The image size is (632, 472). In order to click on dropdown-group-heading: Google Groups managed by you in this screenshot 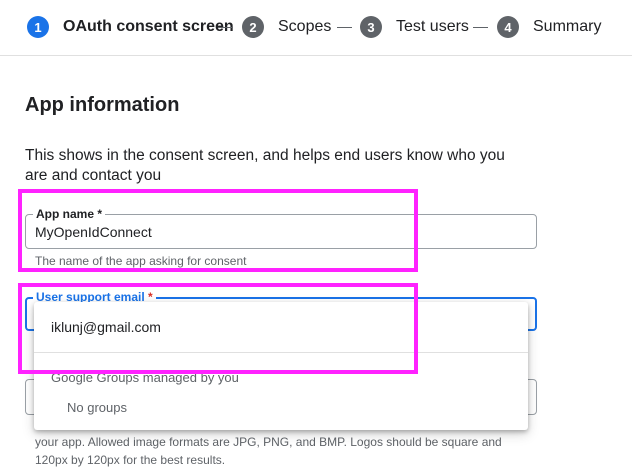, I will do `click(145, 377)`.